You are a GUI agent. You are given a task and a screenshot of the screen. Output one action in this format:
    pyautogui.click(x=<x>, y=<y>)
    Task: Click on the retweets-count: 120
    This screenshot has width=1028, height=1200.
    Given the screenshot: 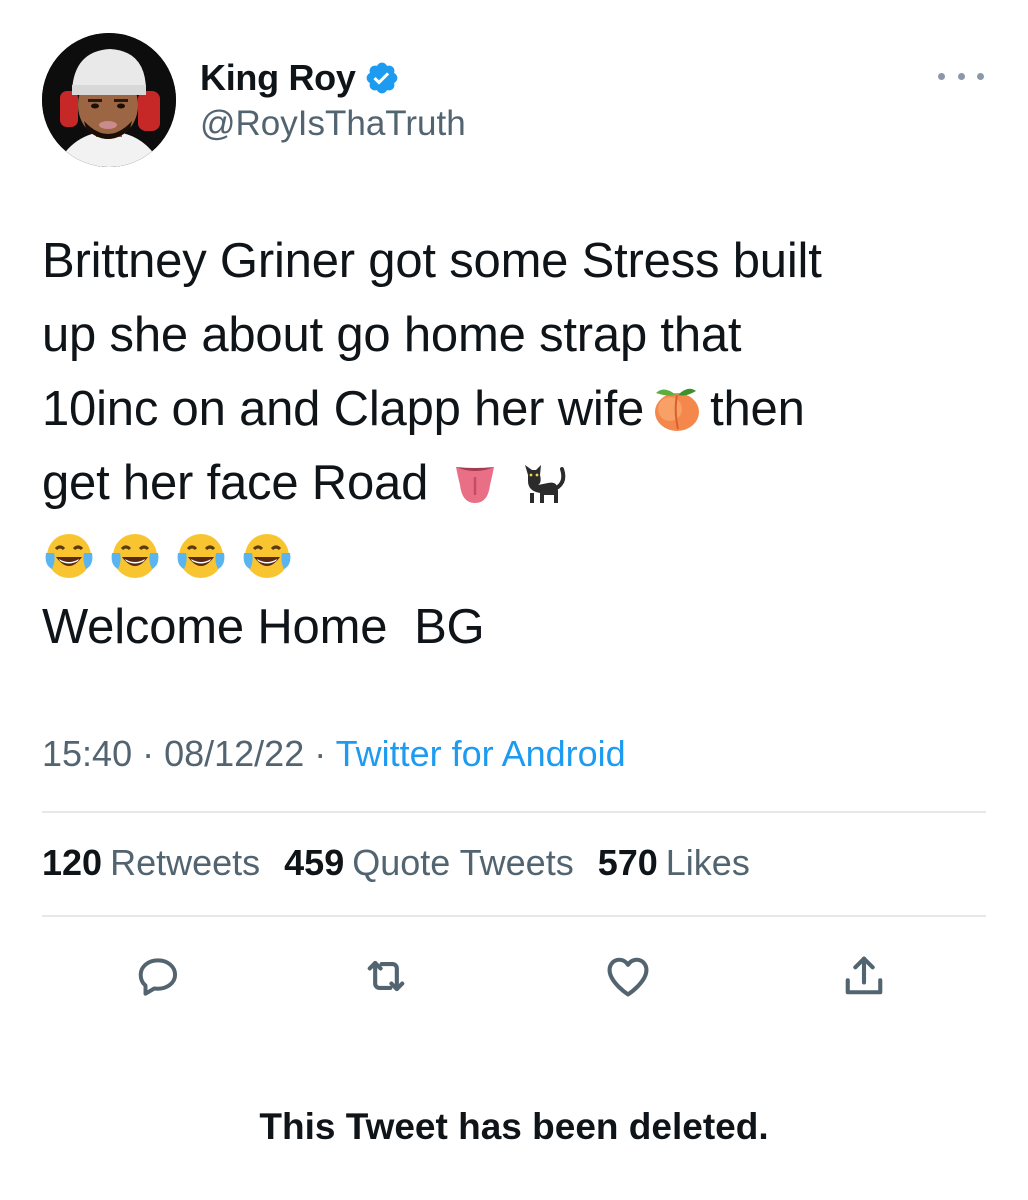 What is the action you would take?
    pyautogui.click(x=72, y=862)
    